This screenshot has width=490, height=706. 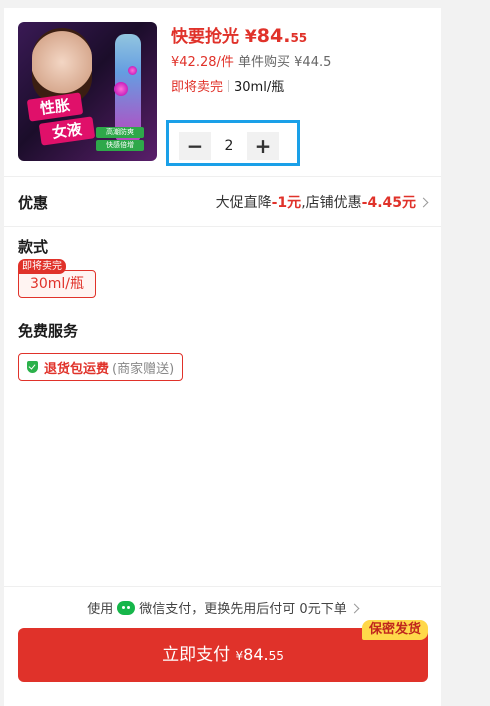 I want to click on payment-tip: 使用 微信支付，更换先用后付可 0元下单, so click(x=222, y=607).